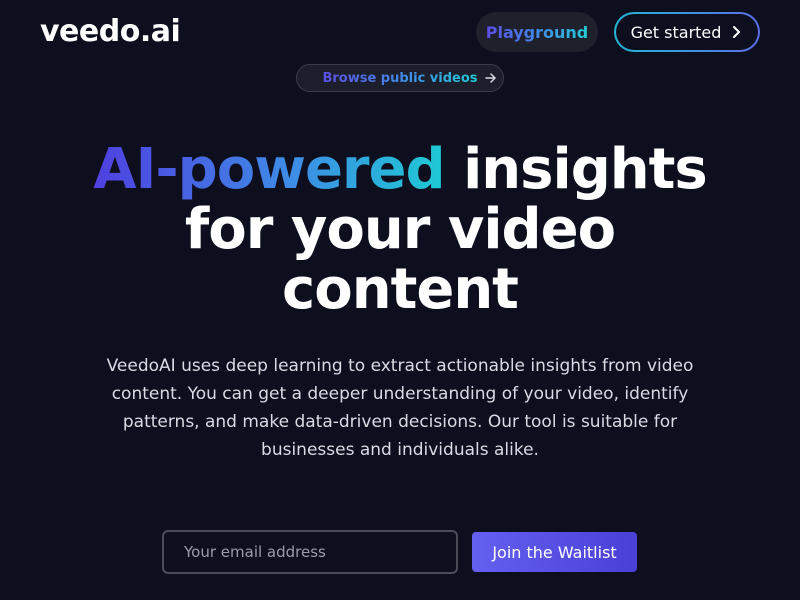 The width and height of the screenshot is (800, 600). What do you see at coordinates (554, 552) in the screenshot?
I see `join-waitlist-button: Join the Waitlist` at bounding box center [554, 552].